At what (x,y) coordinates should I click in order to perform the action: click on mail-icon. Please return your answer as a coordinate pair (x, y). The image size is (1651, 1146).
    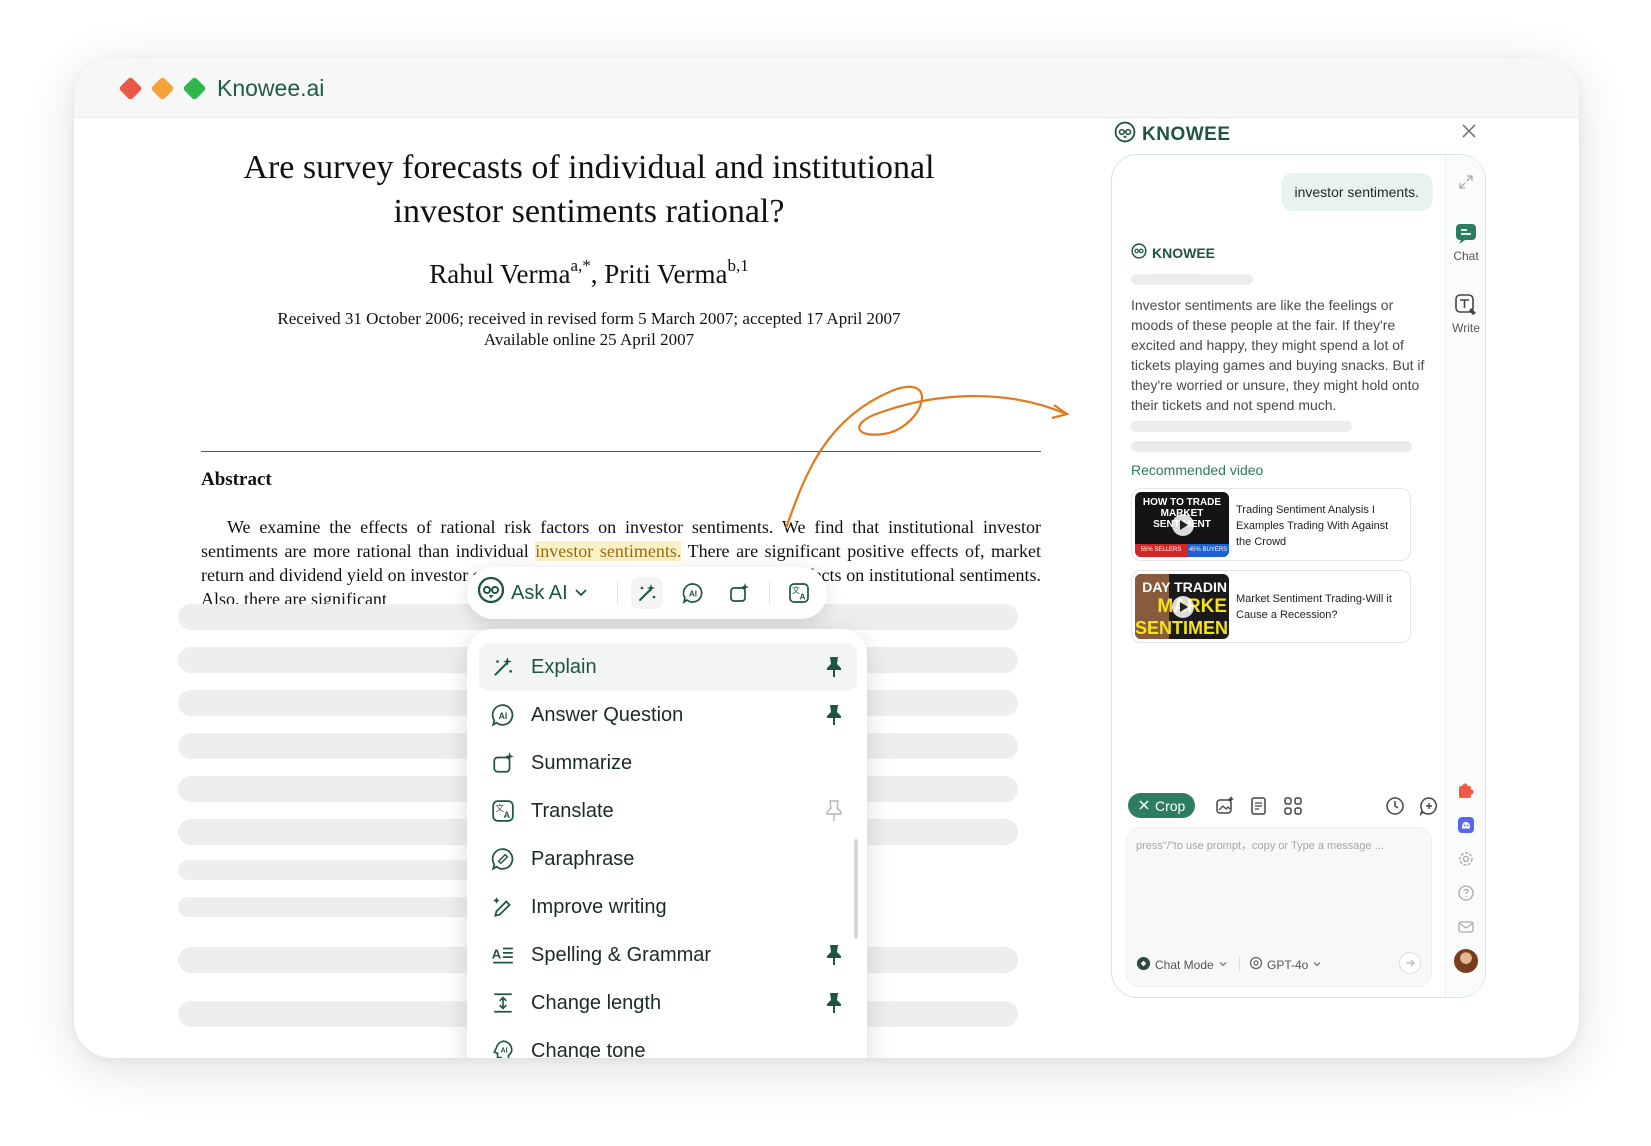
    Looking at the image, I should click on (1466, 927).